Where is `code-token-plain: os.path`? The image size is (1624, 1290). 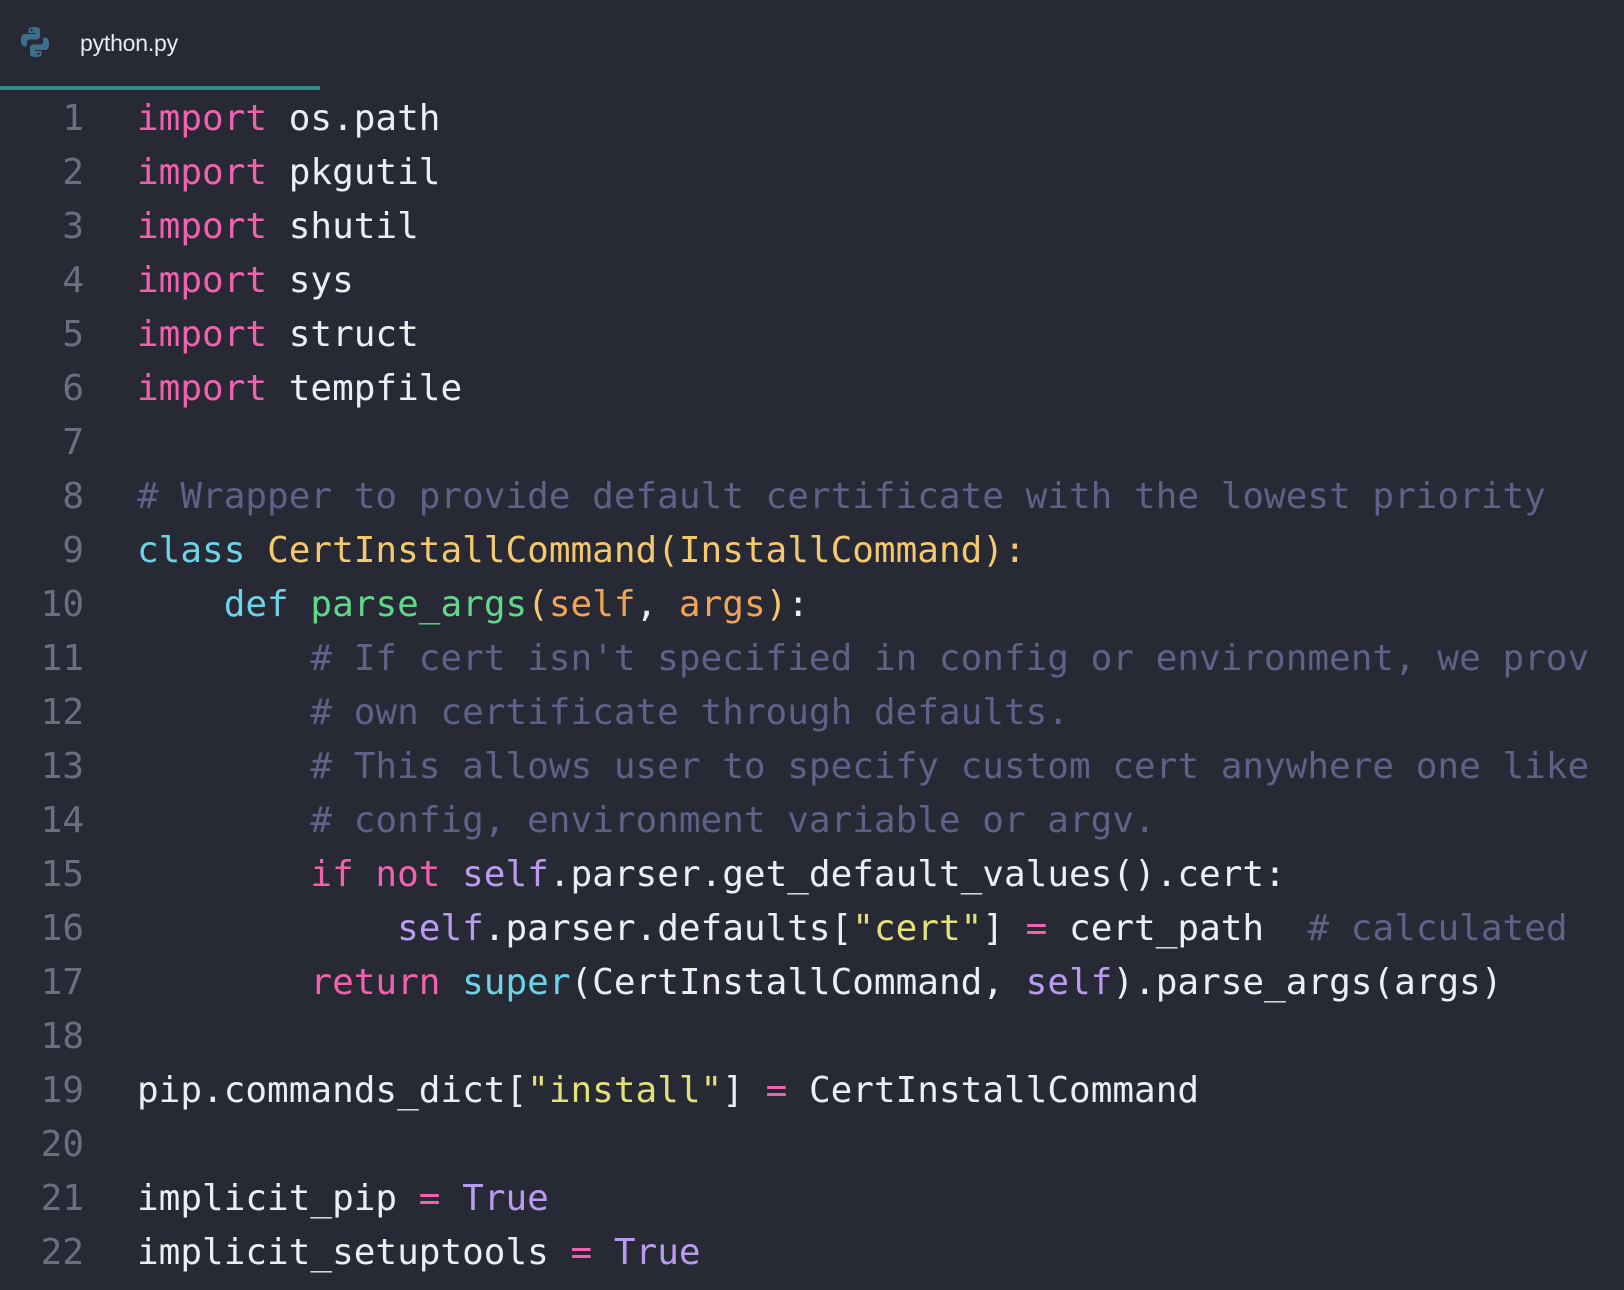
code-token-plain: os.path is located at coordinates (354, 118).